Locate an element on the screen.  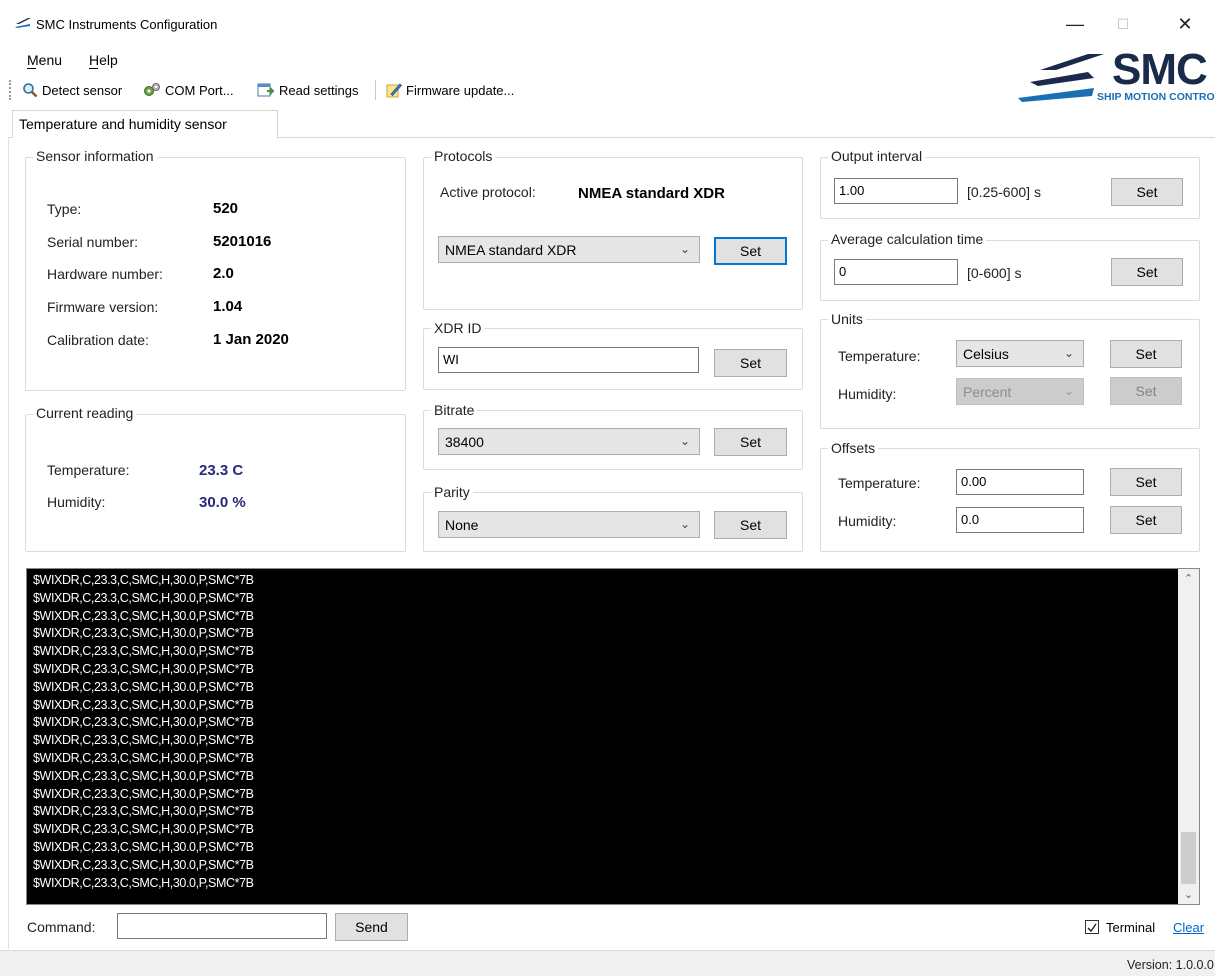
output-interval-set-button: Set is located at coordinates (1147, 192).